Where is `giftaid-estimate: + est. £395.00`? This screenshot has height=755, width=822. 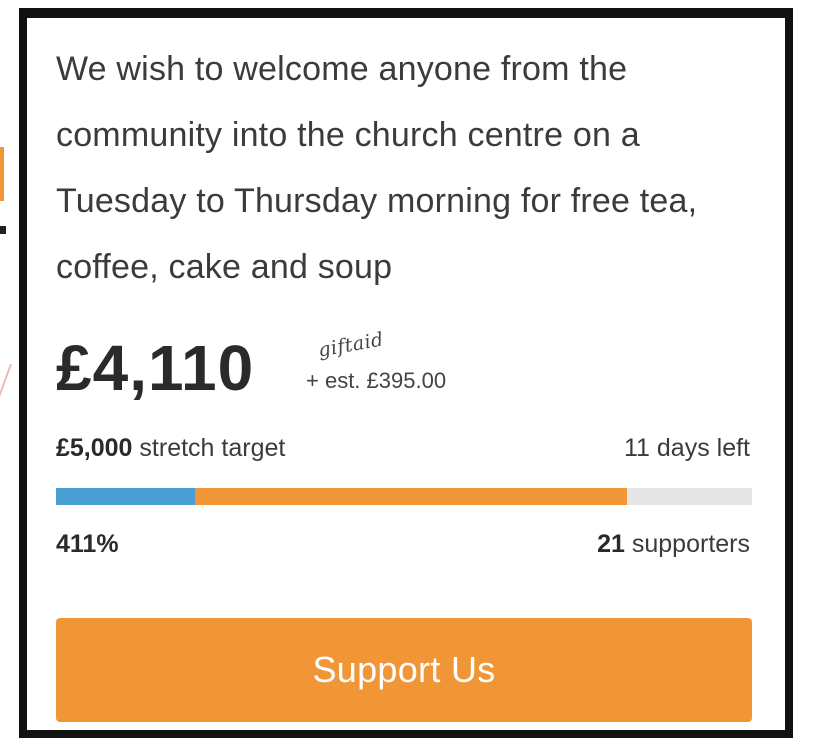 giftaid-estimate: + est. £395.00 is located at coordinates (376, 380).